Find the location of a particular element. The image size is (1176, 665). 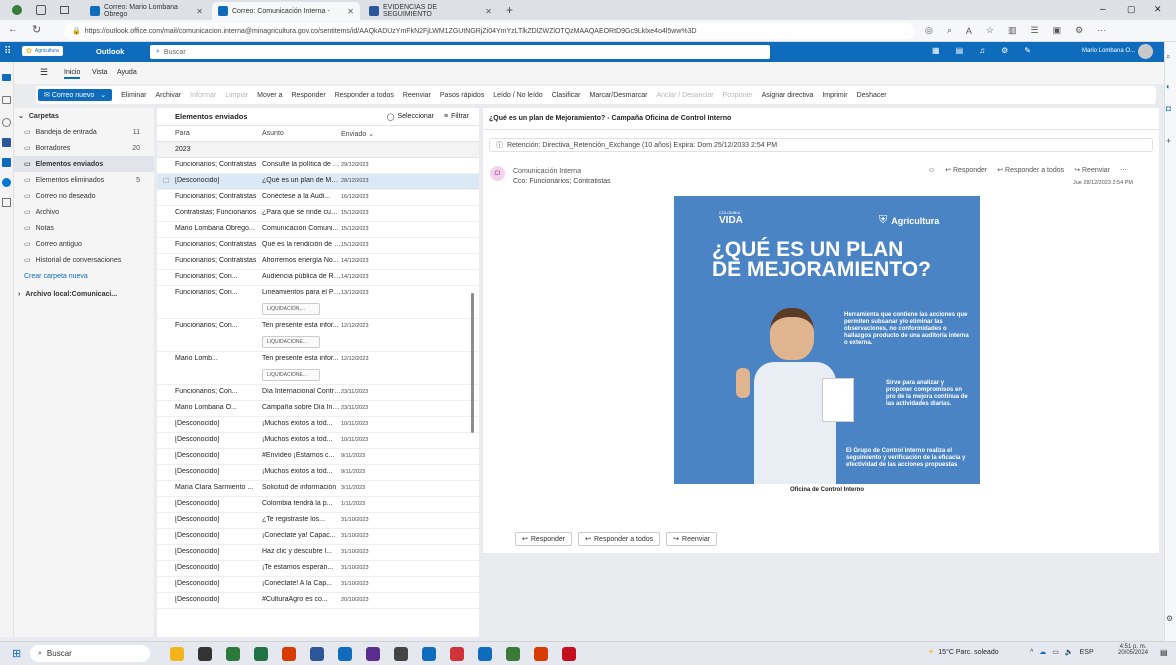

browser-tab-3: EVIDENCIAS DE SEGUIMIENTO ✕ is located at coordinates (430, 11).